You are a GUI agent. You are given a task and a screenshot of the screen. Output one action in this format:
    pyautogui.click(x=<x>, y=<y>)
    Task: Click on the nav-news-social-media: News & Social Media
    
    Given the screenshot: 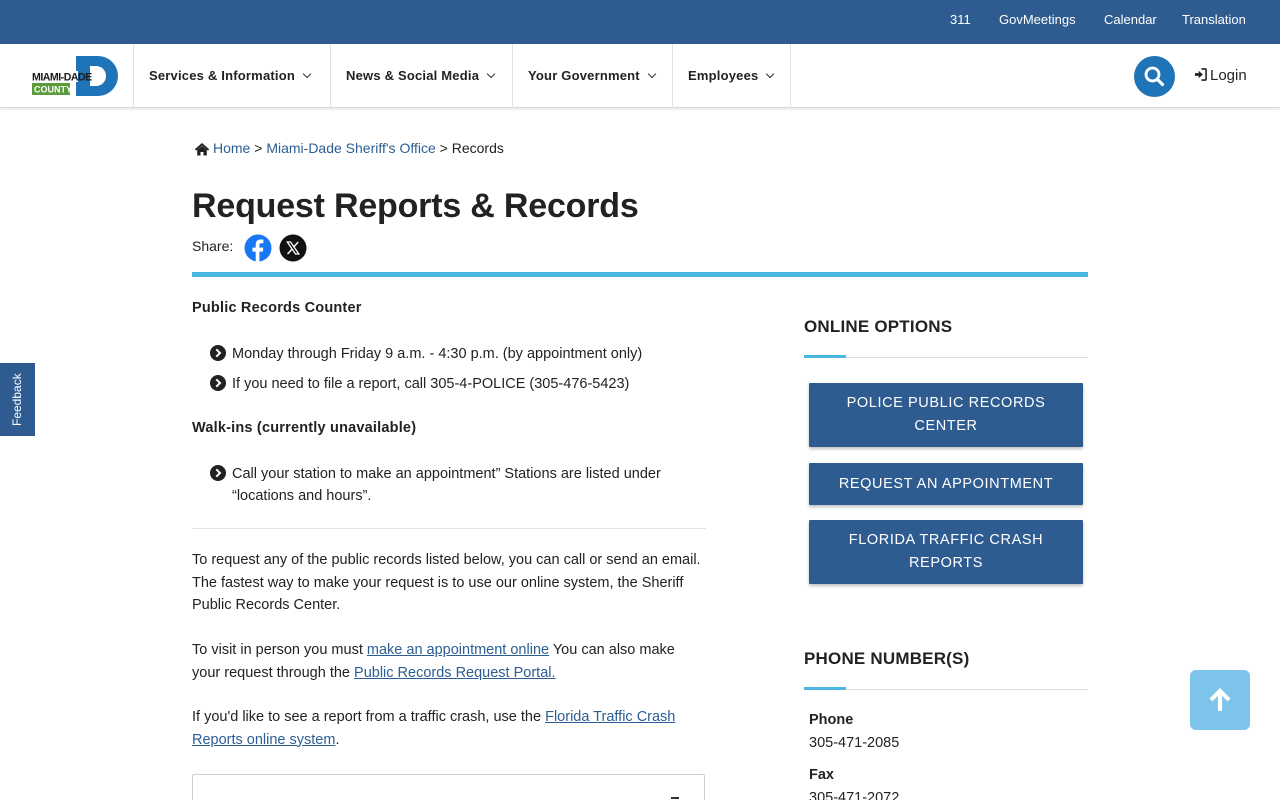 What is the action you would take?
    pyautogui.click(x=421, y=75)
    